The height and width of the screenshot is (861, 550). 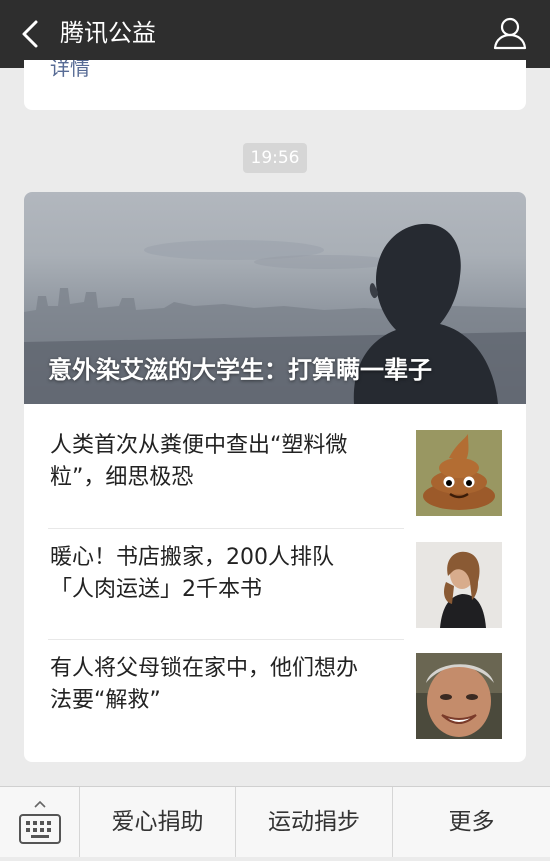 I want to click on bottom-menu-bar: 爱心捐助 运动捐步 更多, so click(x=275, y=821).